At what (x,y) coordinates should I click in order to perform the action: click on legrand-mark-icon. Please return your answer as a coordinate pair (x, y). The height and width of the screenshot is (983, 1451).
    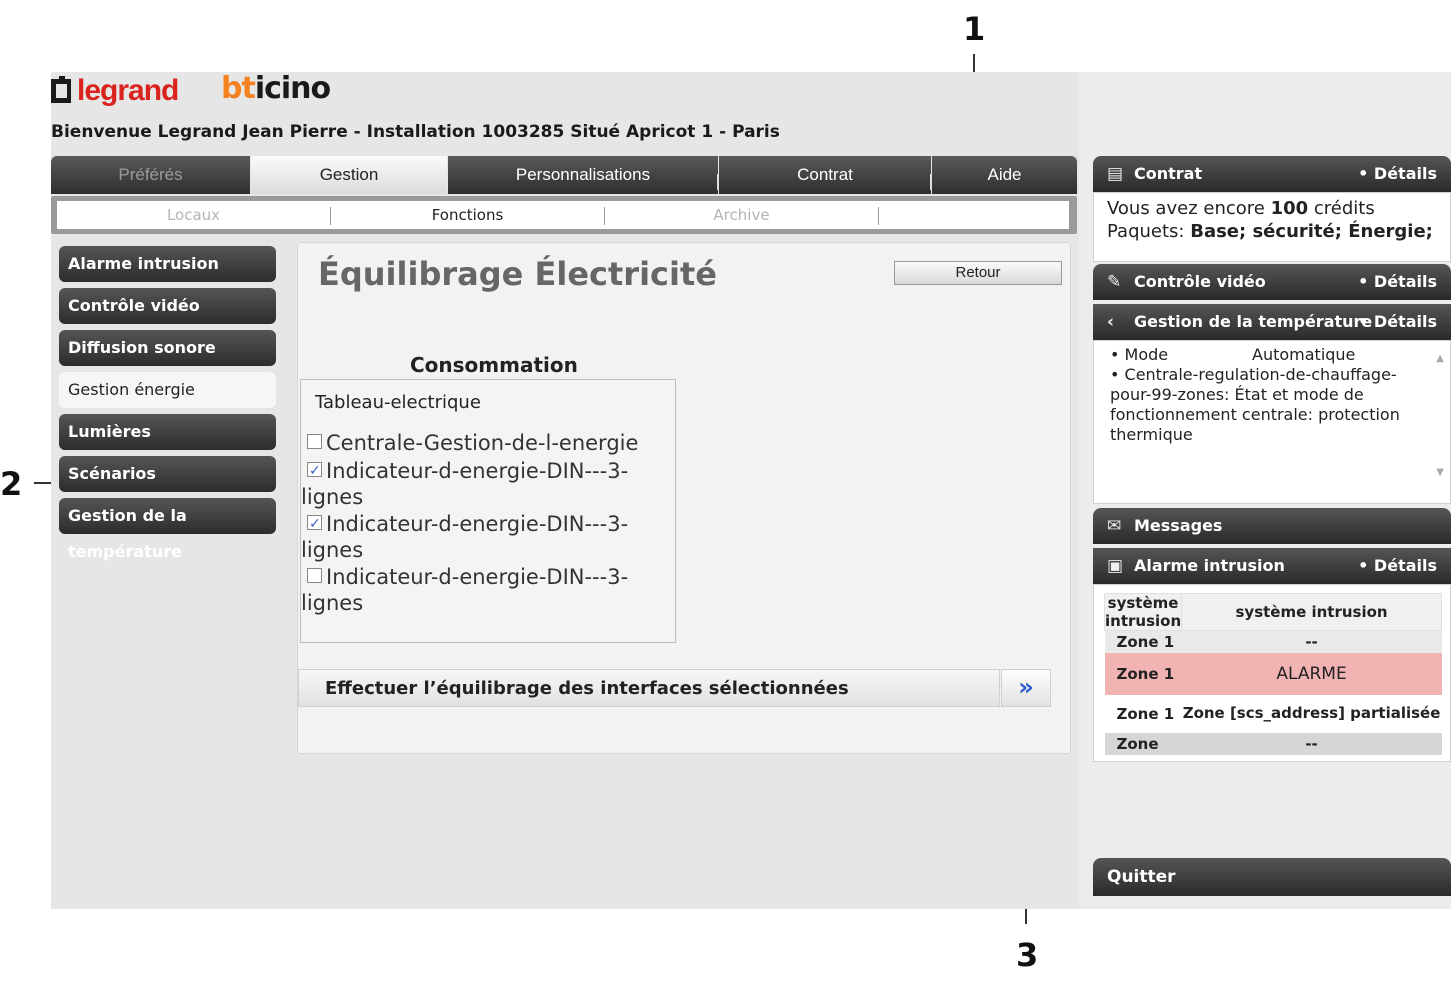
    Looking at the image, I should click on (61, 89).